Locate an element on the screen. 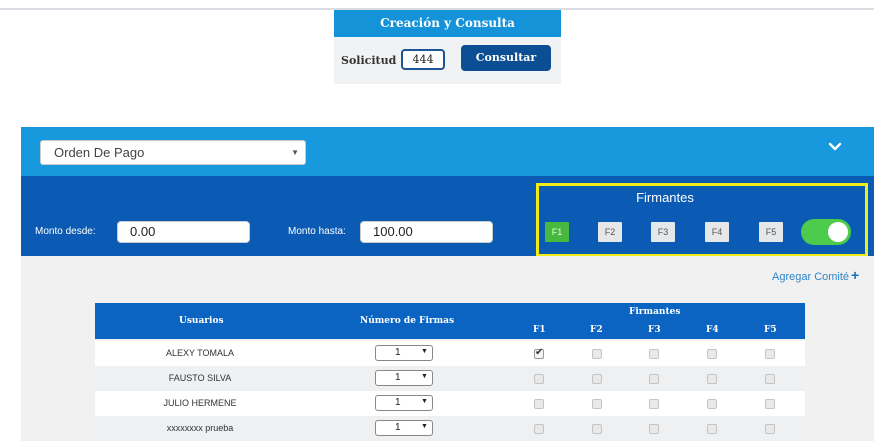 The height and width of the screenshot is (441, 874). table-row: JULIO HERMENE 1 ▼ is located at coordinates (450, 403).